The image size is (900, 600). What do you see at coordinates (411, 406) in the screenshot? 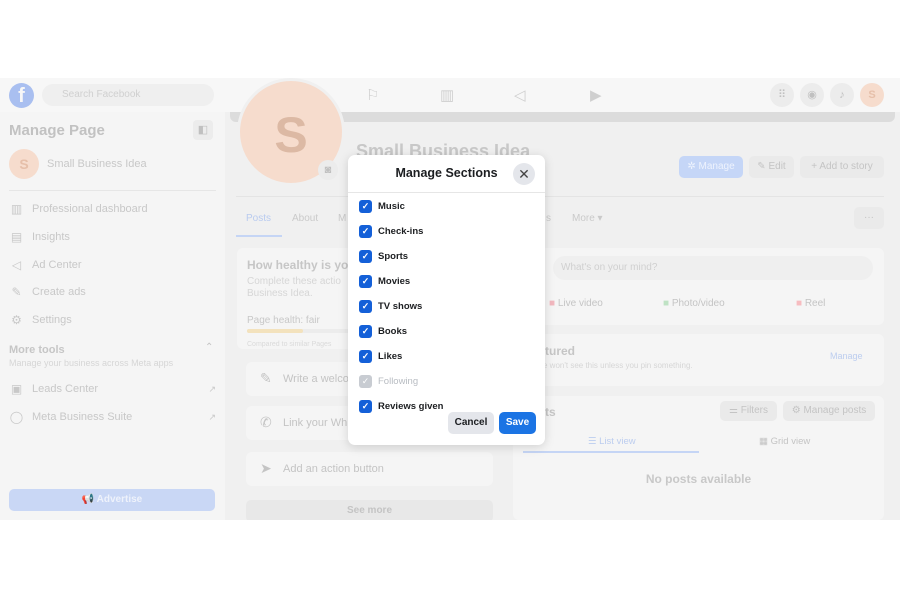
I see `option-label: Reviews given` at bounding box center [411, 406].